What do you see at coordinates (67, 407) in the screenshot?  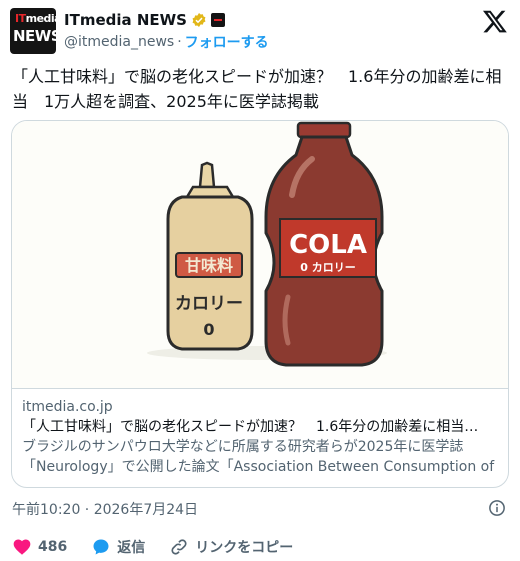 I see `card-domain: itmedia.co.jp` at bounding box center [67, 407].